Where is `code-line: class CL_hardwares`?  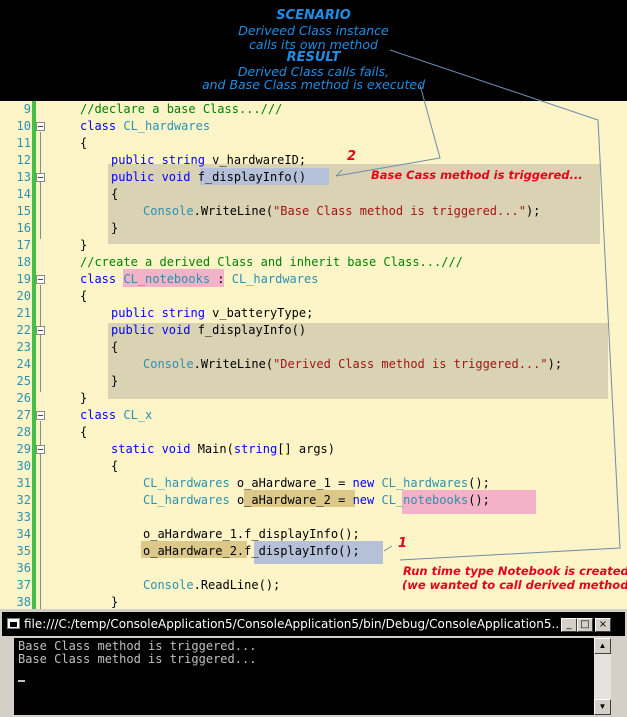 code-line: class CL_hardwares is located at coordinates (145, 126).